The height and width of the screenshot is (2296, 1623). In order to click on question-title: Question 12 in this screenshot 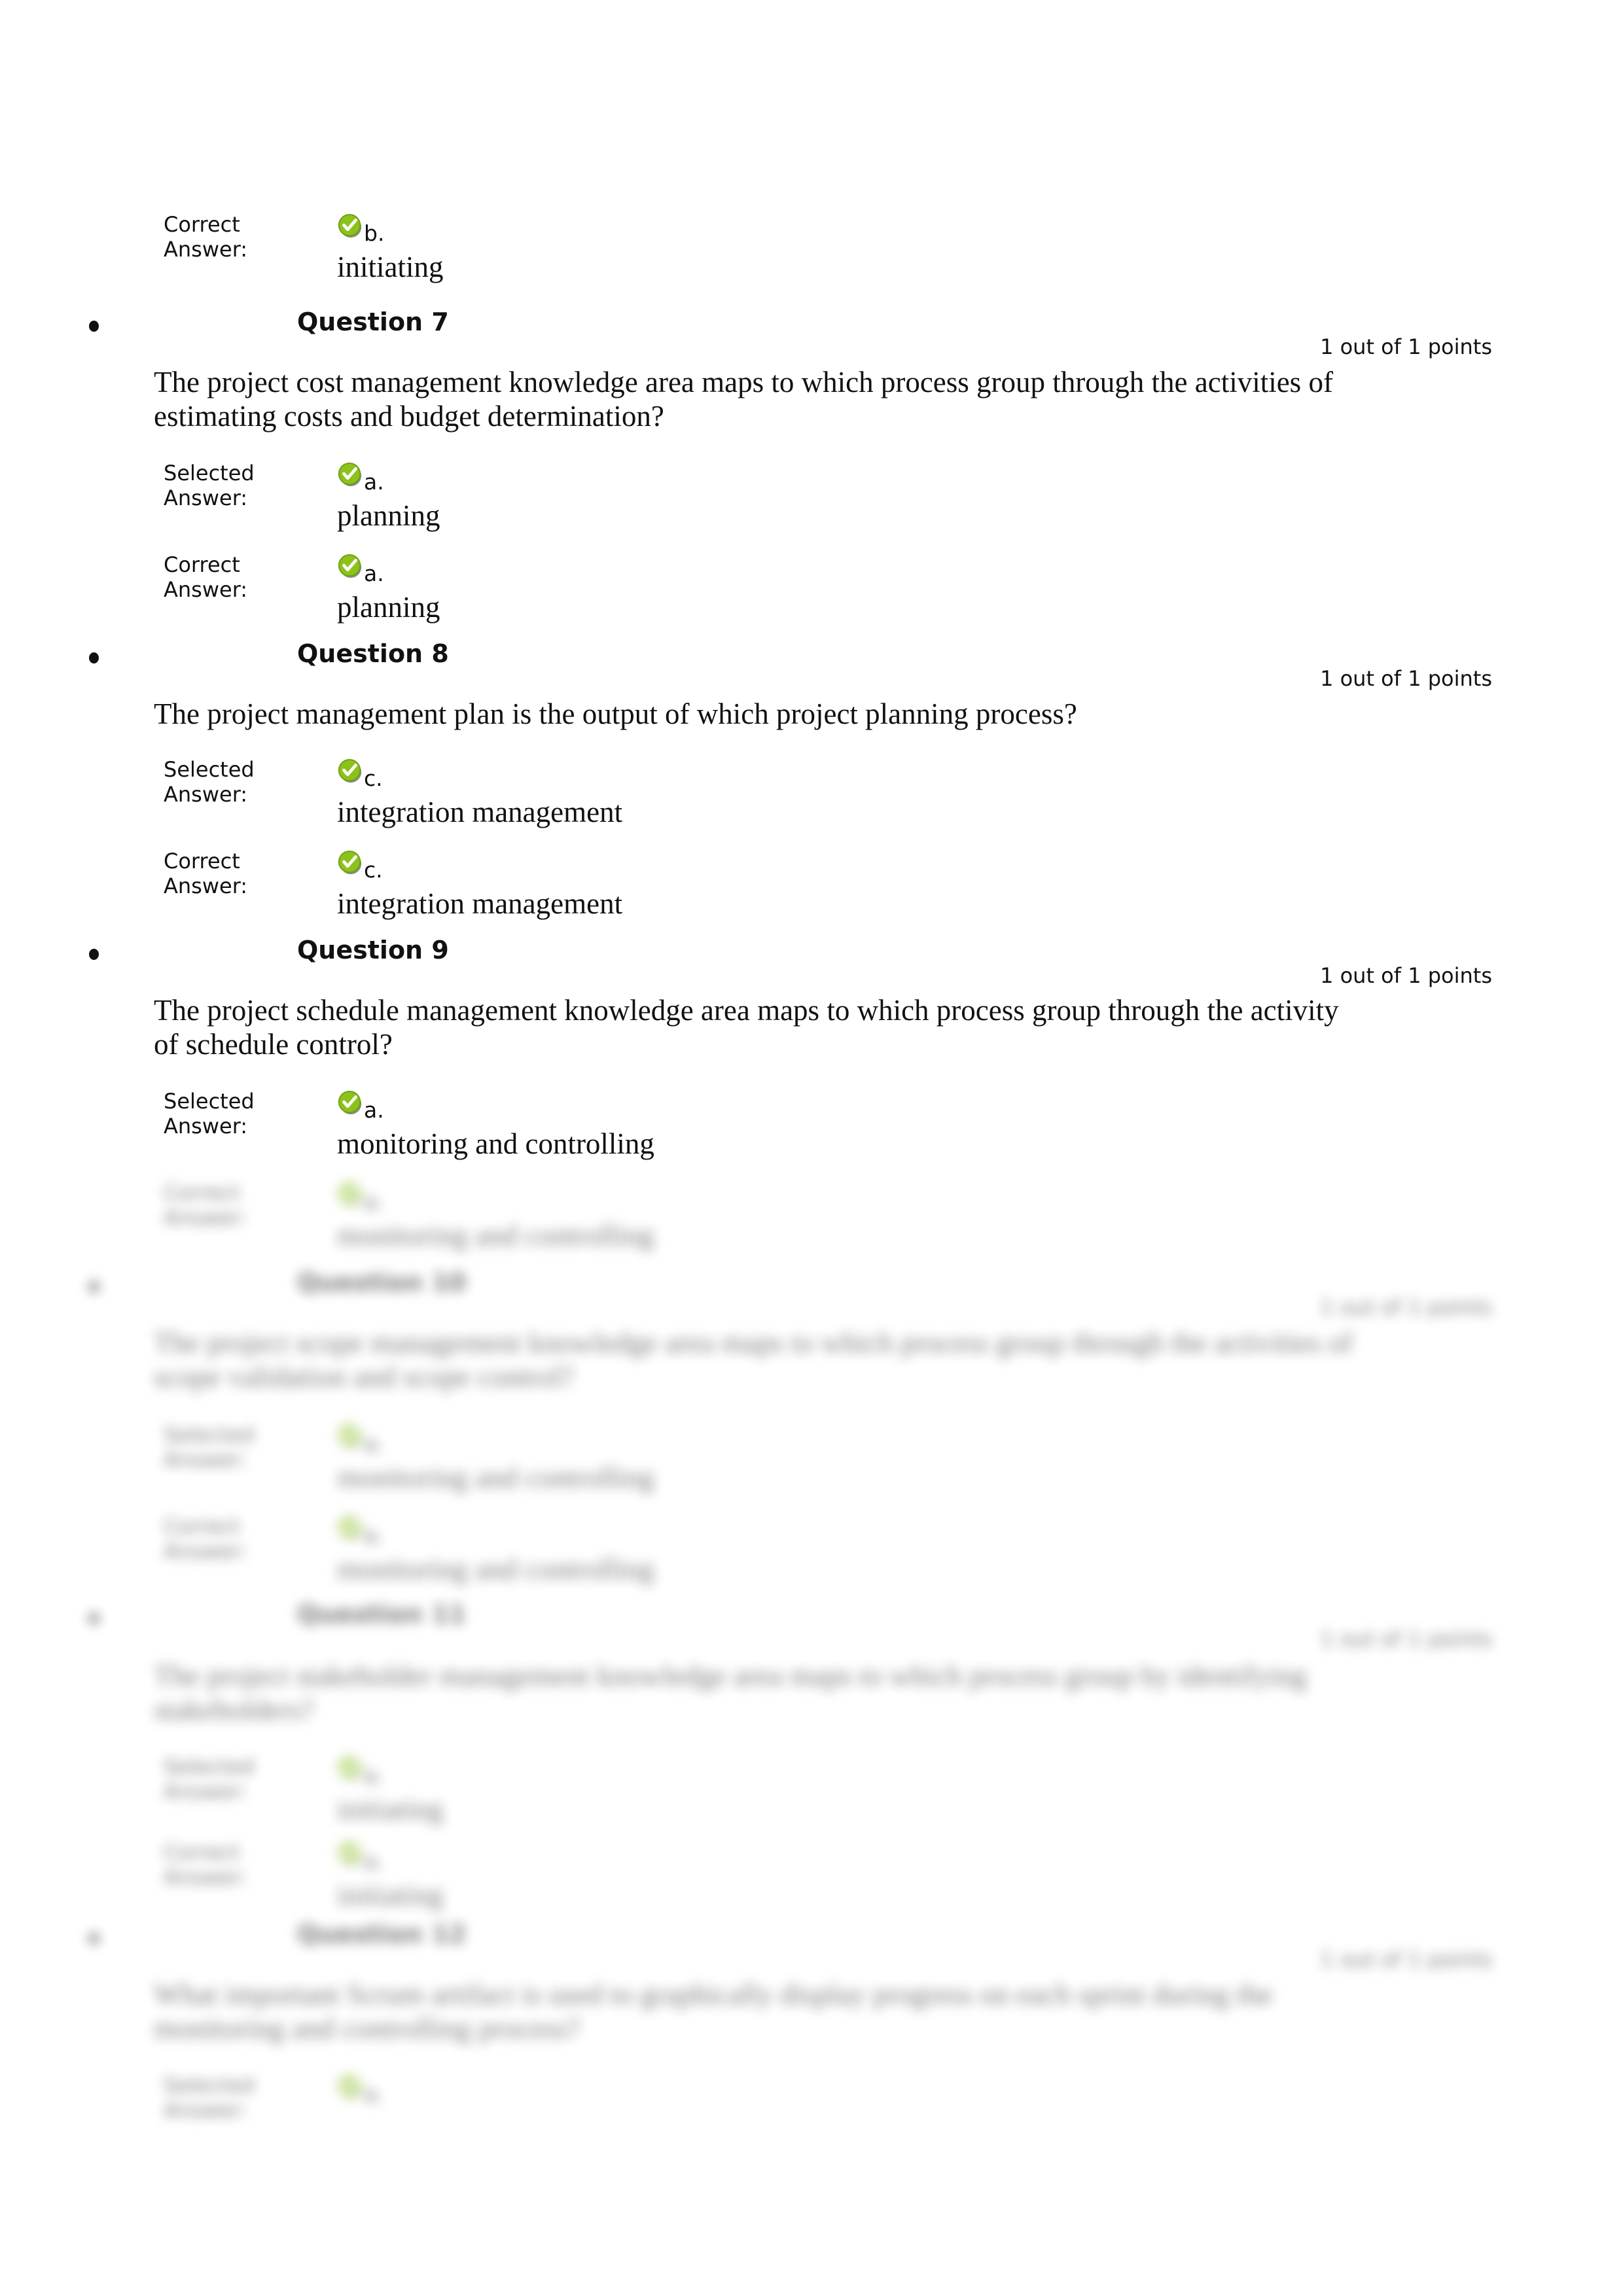, I will do `click(382, 1934)`.